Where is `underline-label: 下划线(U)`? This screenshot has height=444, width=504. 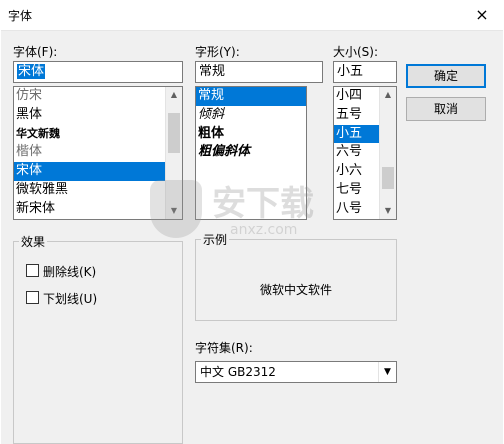 underline-label: 下划线(U) is located at coordinates (70, 298).